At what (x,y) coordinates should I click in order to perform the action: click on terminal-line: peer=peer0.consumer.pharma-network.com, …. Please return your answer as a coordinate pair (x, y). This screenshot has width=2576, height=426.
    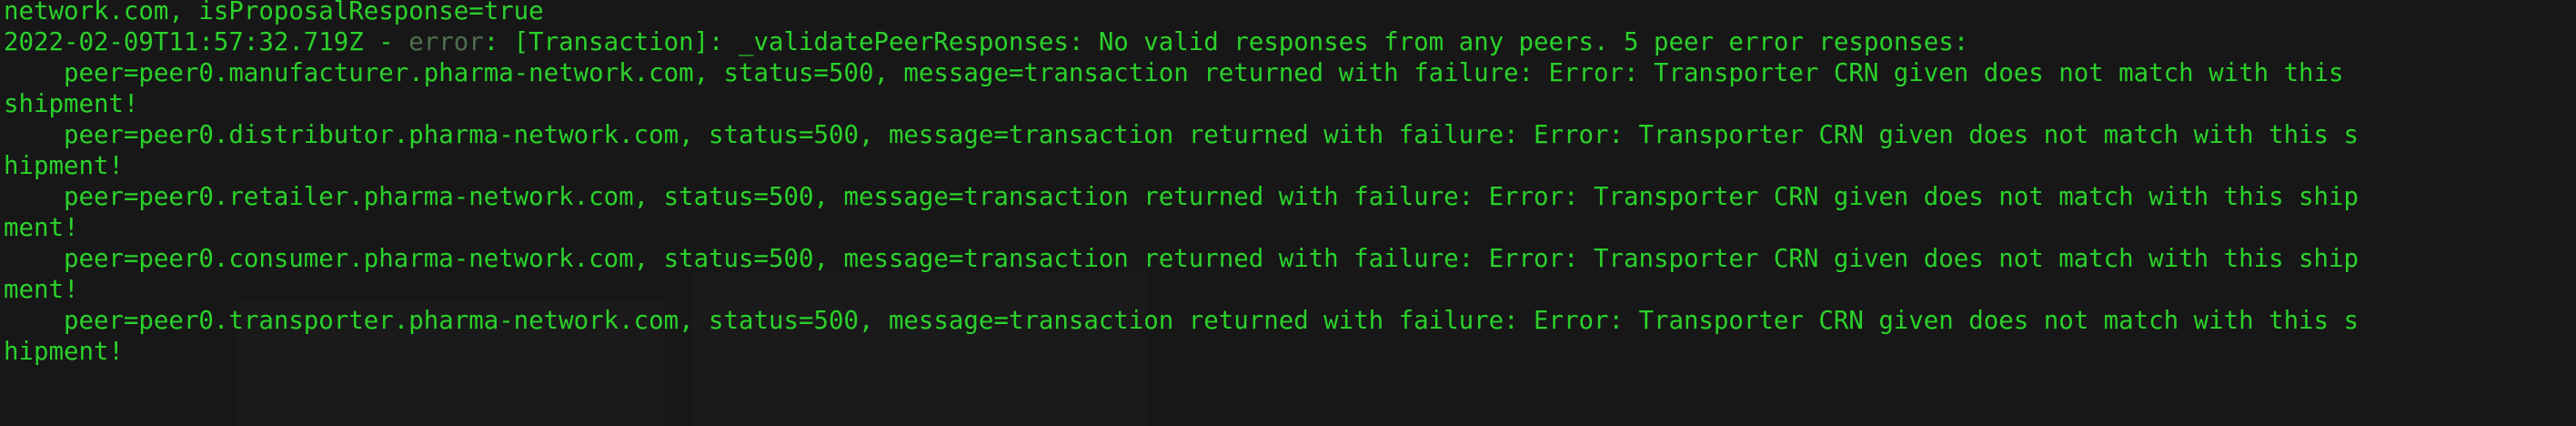
    Looking at the image, I should click on (1182, 259).